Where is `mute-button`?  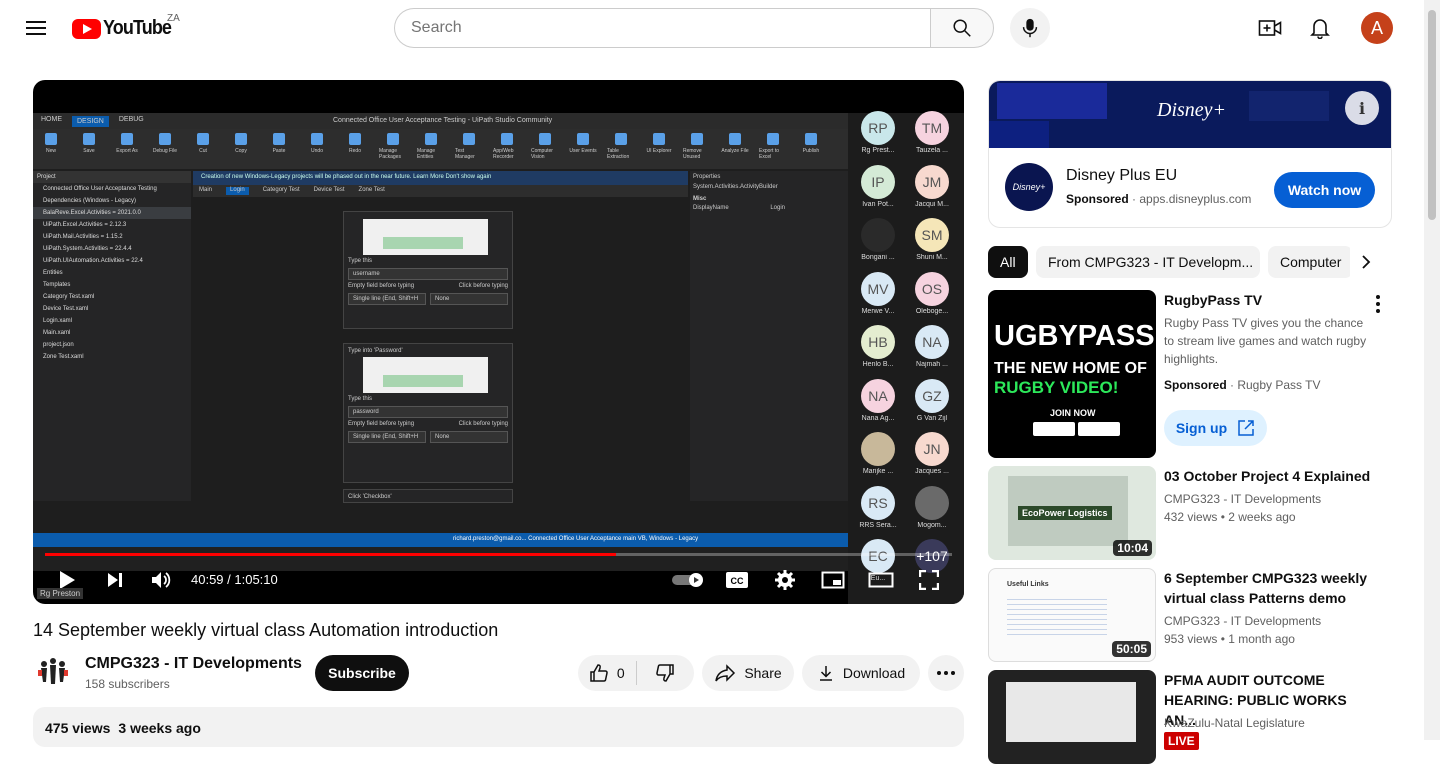 mute-button is located at coordinates (161, 580).